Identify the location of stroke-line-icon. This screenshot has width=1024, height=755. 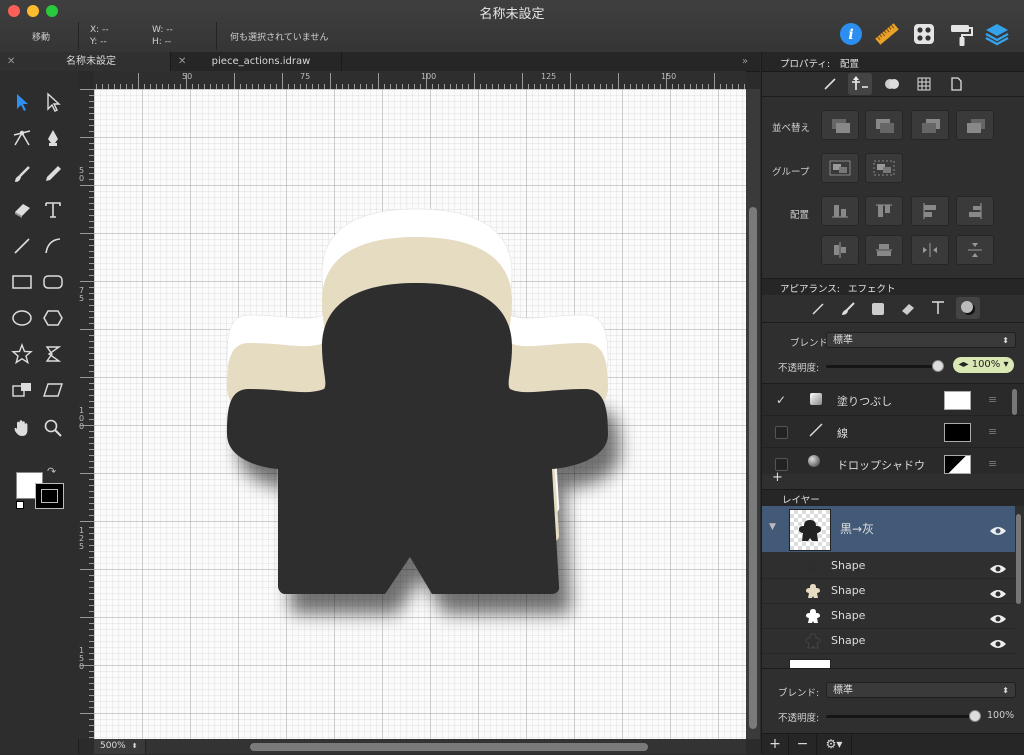
(816, 432).